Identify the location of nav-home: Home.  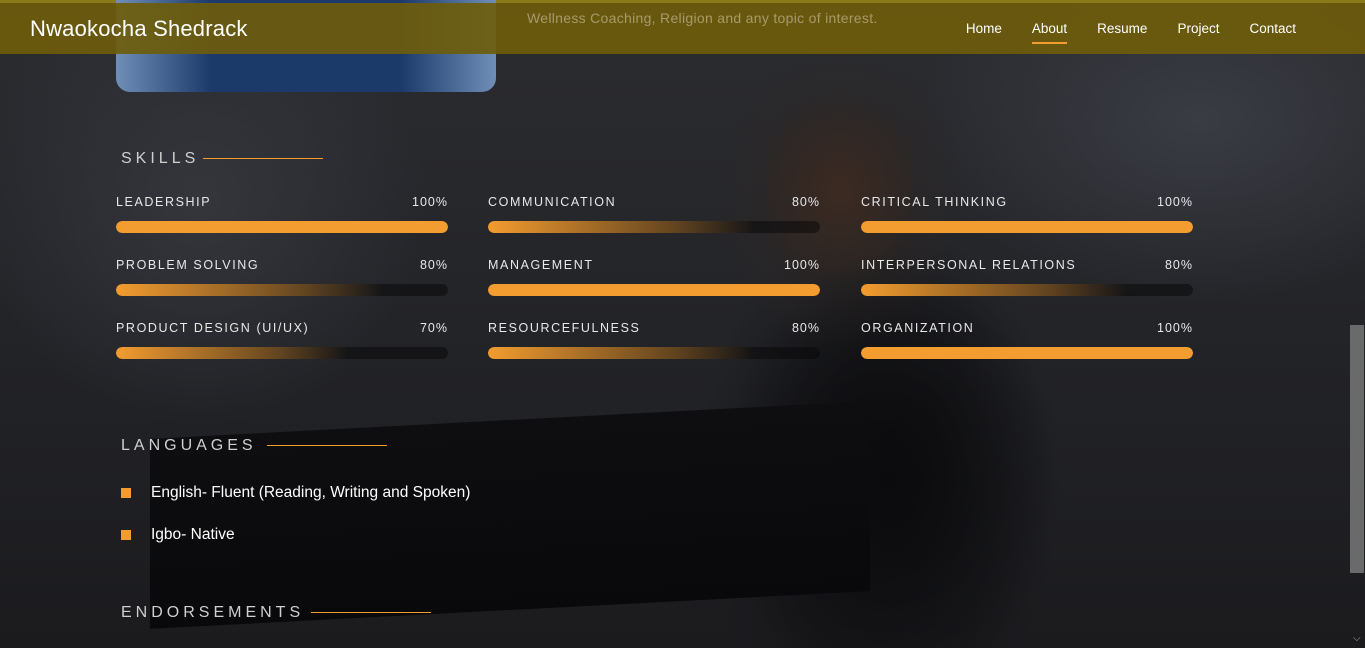
(984, 31).